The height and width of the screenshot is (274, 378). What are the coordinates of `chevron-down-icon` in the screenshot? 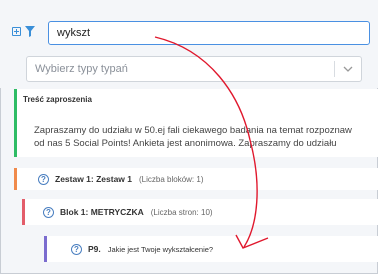 It's located at (348, 69).